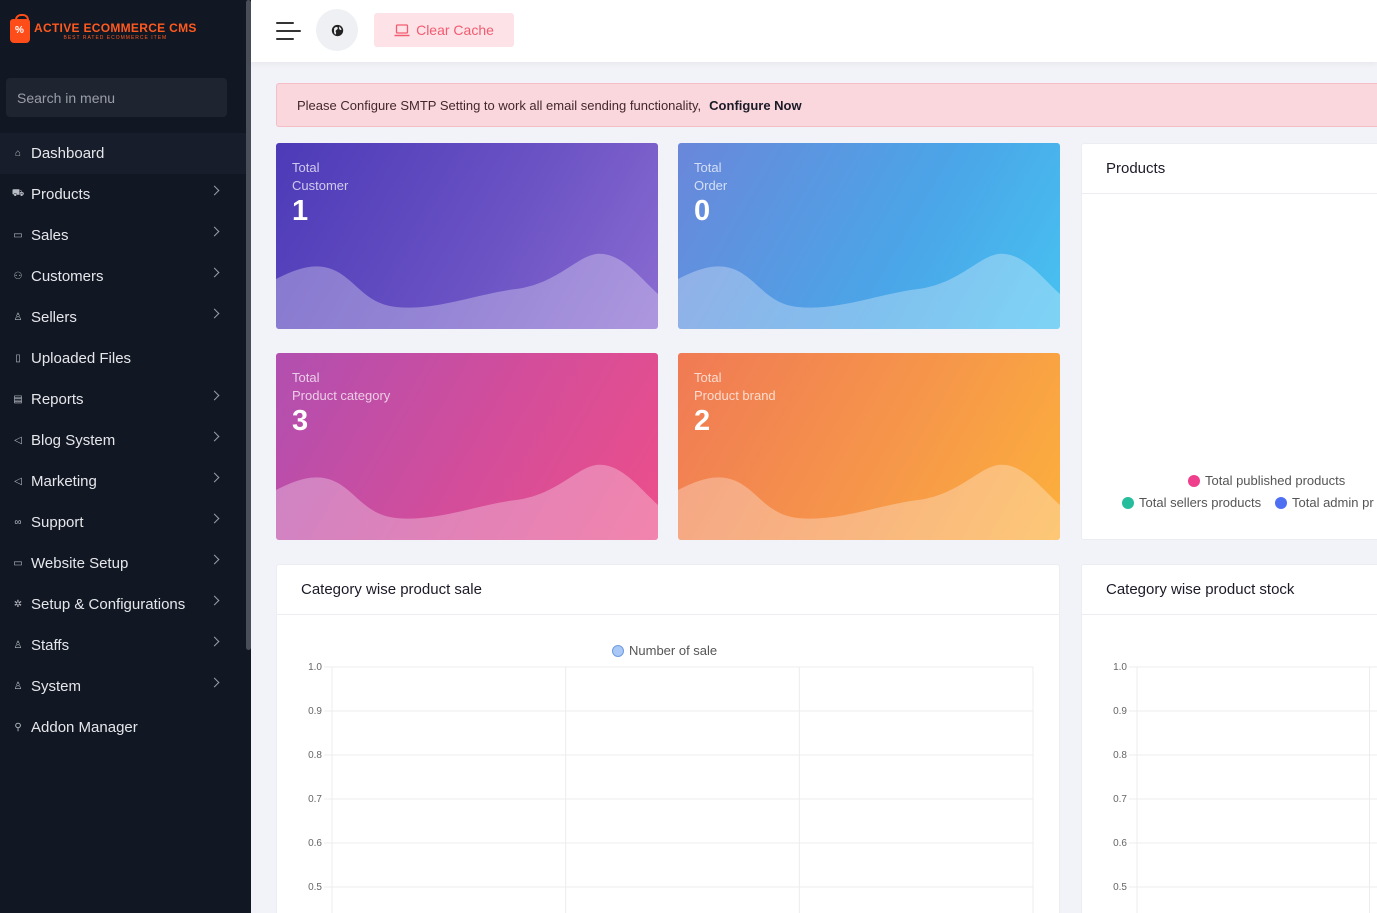 Image resolution: width=1377 pixels, height=913 pixels. What do you see at coordinates (755, 105) in the screenshot?
I see `configure-now-link: Configure Now` at bounding box center [755, 105].